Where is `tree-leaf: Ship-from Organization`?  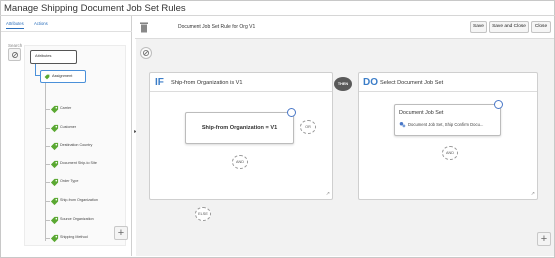 tree-leaf: Ship-from Organization is located at coordinates (71, 201).